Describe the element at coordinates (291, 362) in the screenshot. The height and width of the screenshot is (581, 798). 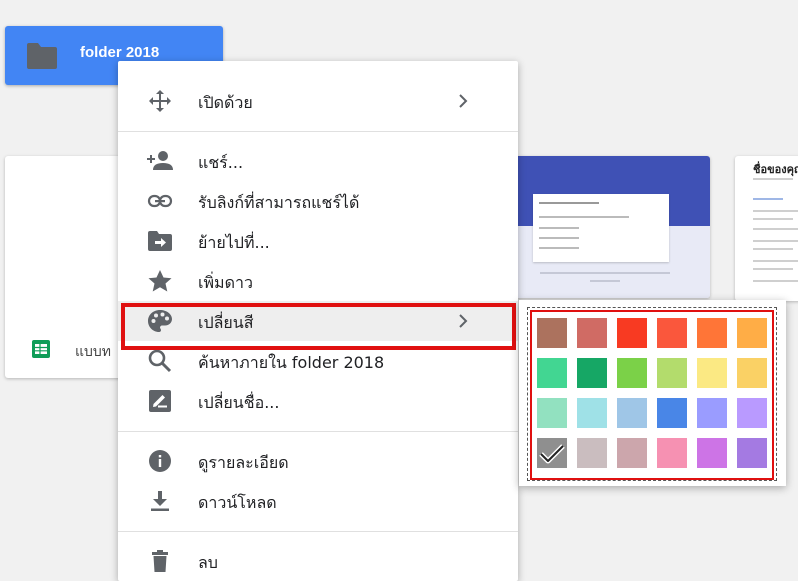
I see `menu-item-label: ค้นหาภายใน folder 2018` at that location.